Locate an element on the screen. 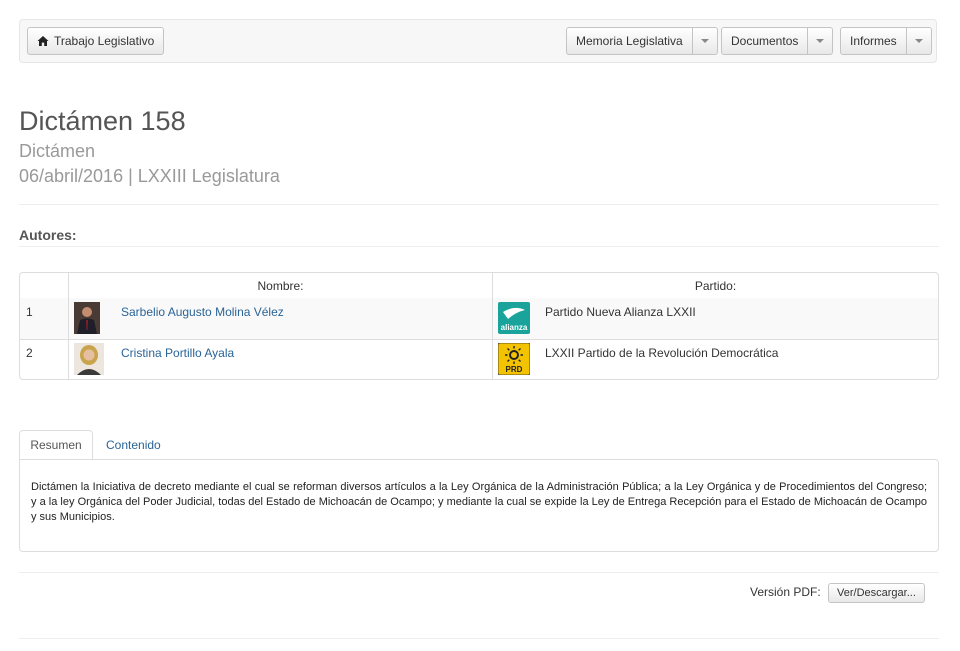 Image resolution: width=960 pixels, height=651 pixels. author-name-link: Cristina Portillo Ayala is located at coordinates (177, 353).